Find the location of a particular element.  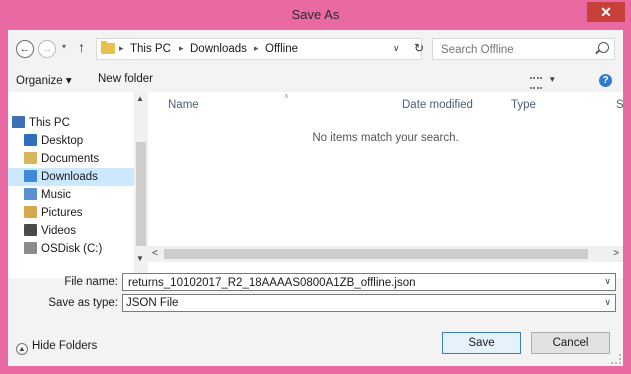

nav-item-music: Music is located at coordinates (47, 195).